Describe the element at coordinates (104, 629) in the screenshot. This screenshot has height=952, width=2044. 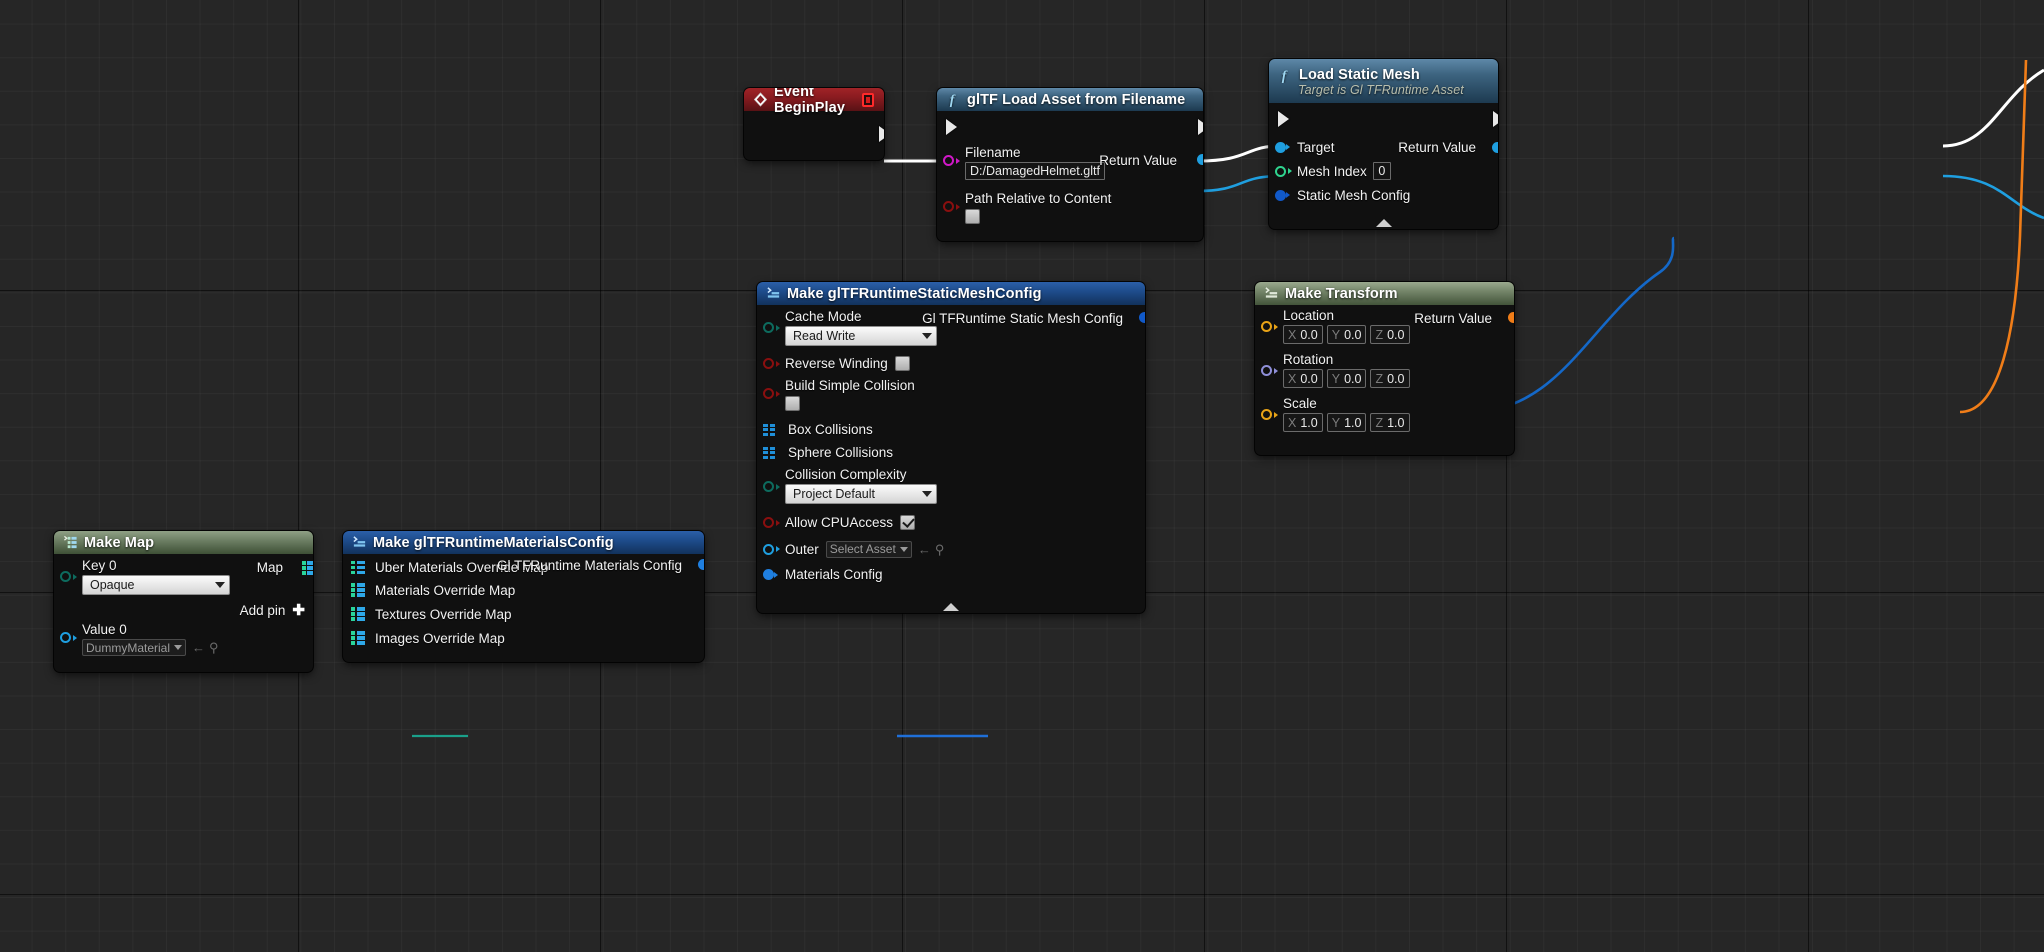
I see `input-label-value-0: Value 0` at that location.